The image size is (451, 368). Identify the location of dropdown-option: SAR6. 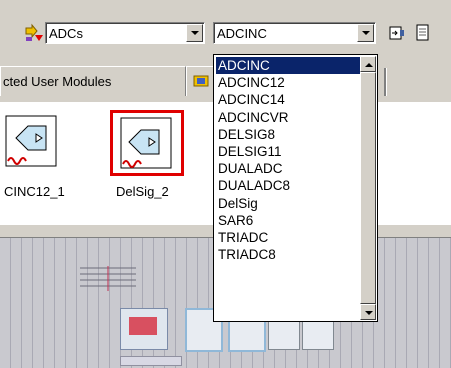
(291, 220).